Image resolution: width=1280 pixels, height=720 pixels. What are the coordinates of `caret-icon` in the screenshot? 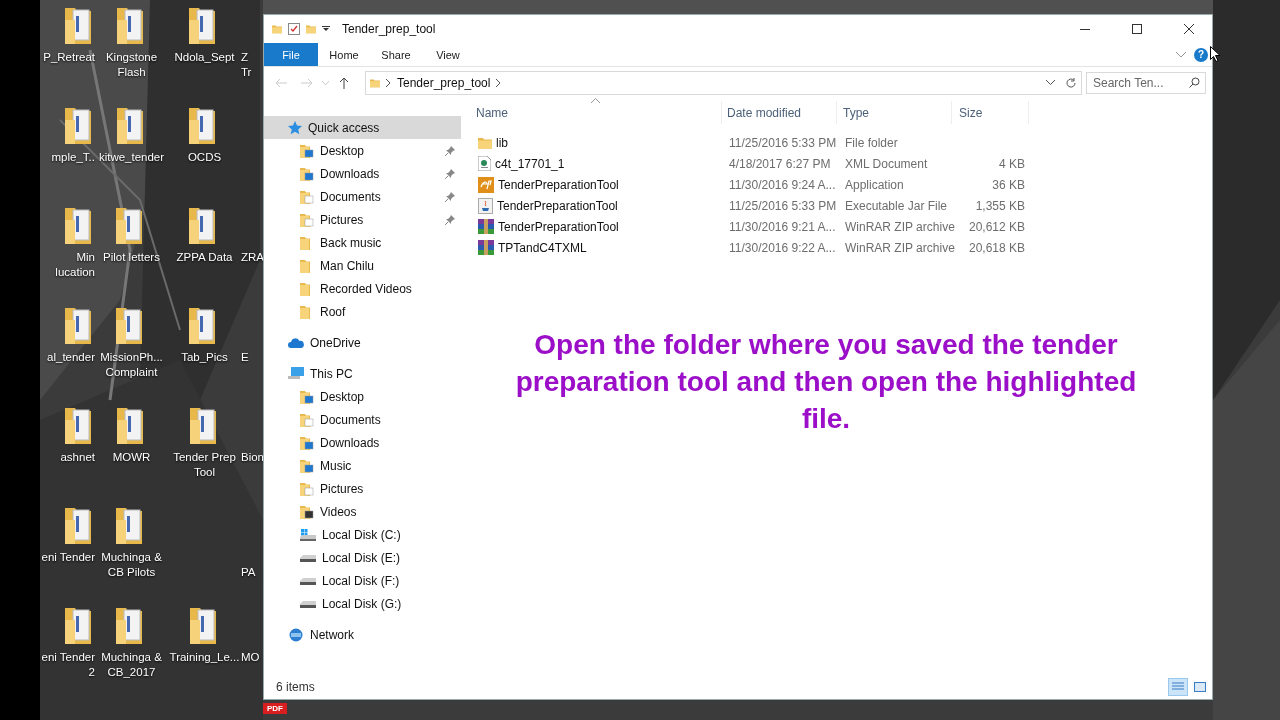 It's located at (326, 29).